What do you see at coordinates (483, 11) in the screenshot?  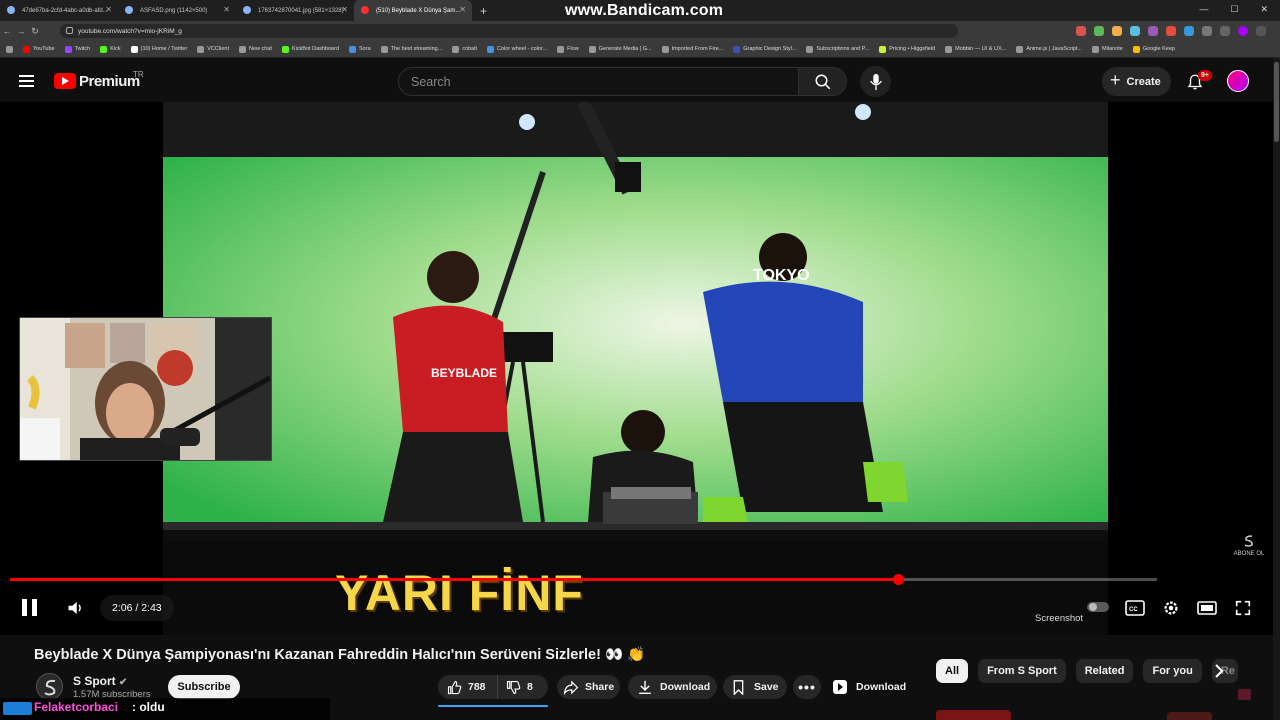 I see `new-tab-button: +` at bounding box center [483, 11].